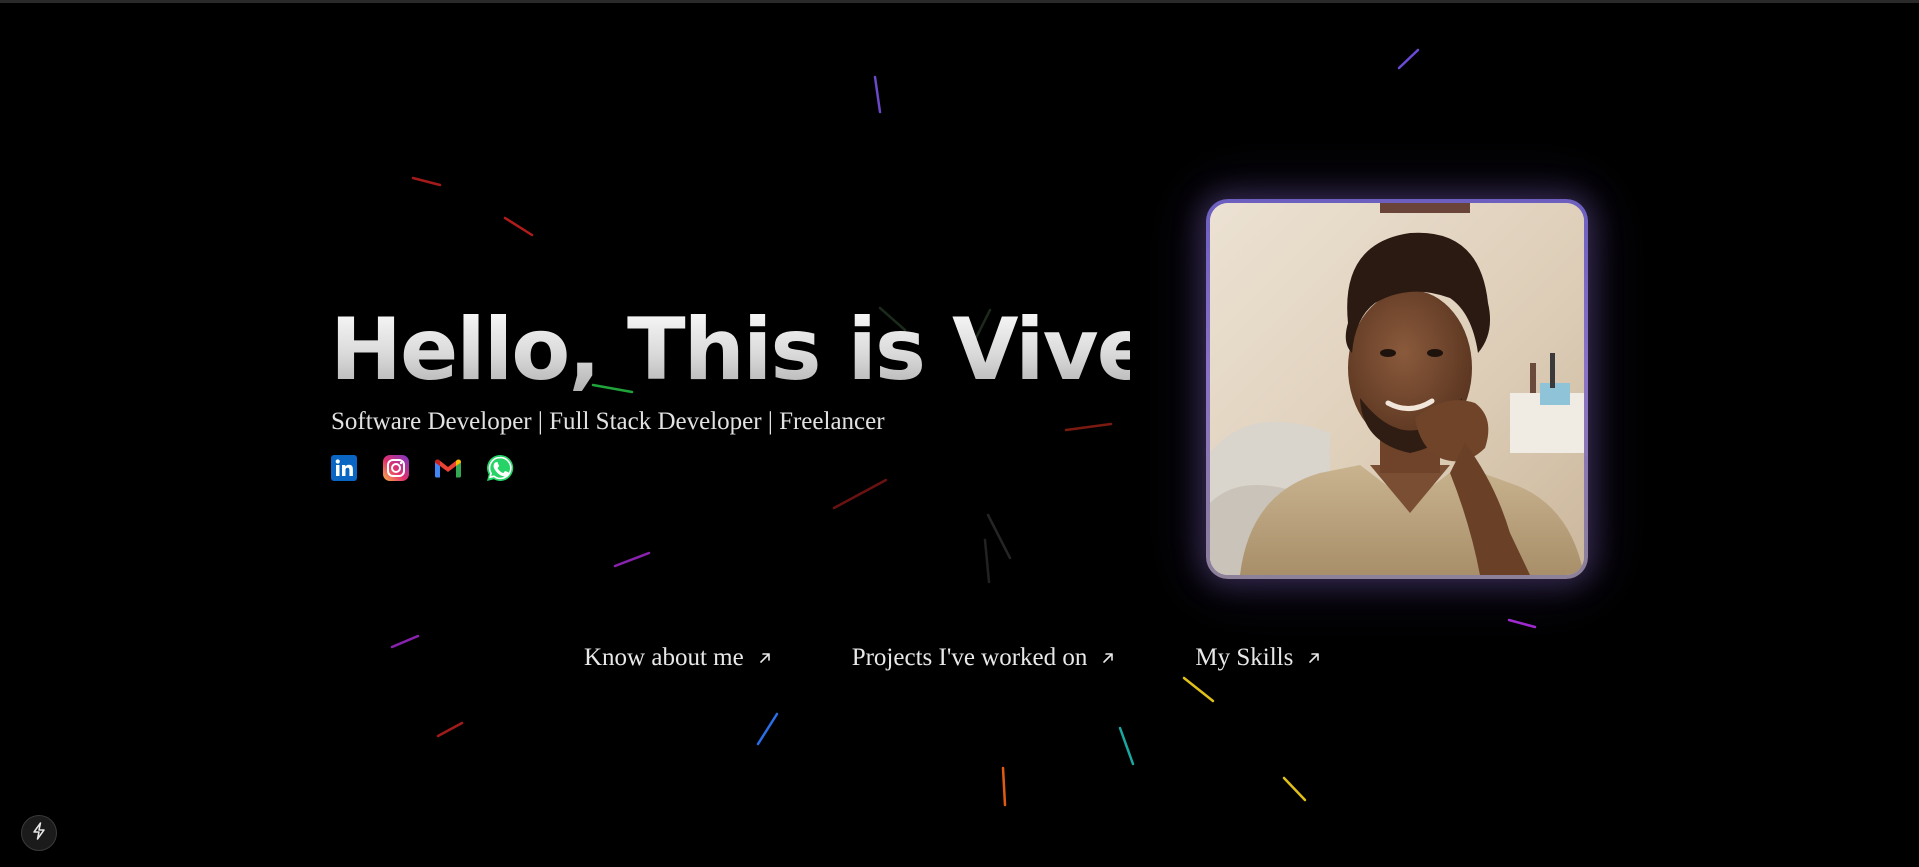  I want to click on profile-photo-frame, so click(1397, 389).